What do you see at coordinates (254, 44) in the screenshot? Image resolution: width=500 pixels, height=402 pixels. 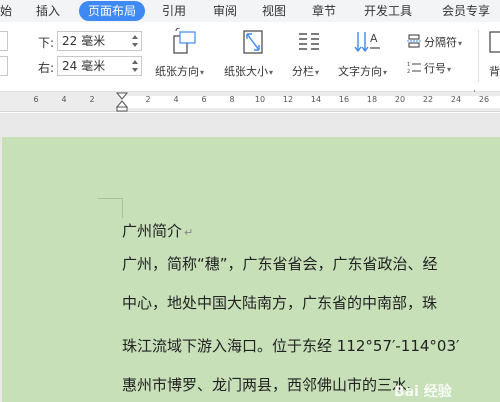 I see `paper-size-icon` at bounding box center [254, 44].